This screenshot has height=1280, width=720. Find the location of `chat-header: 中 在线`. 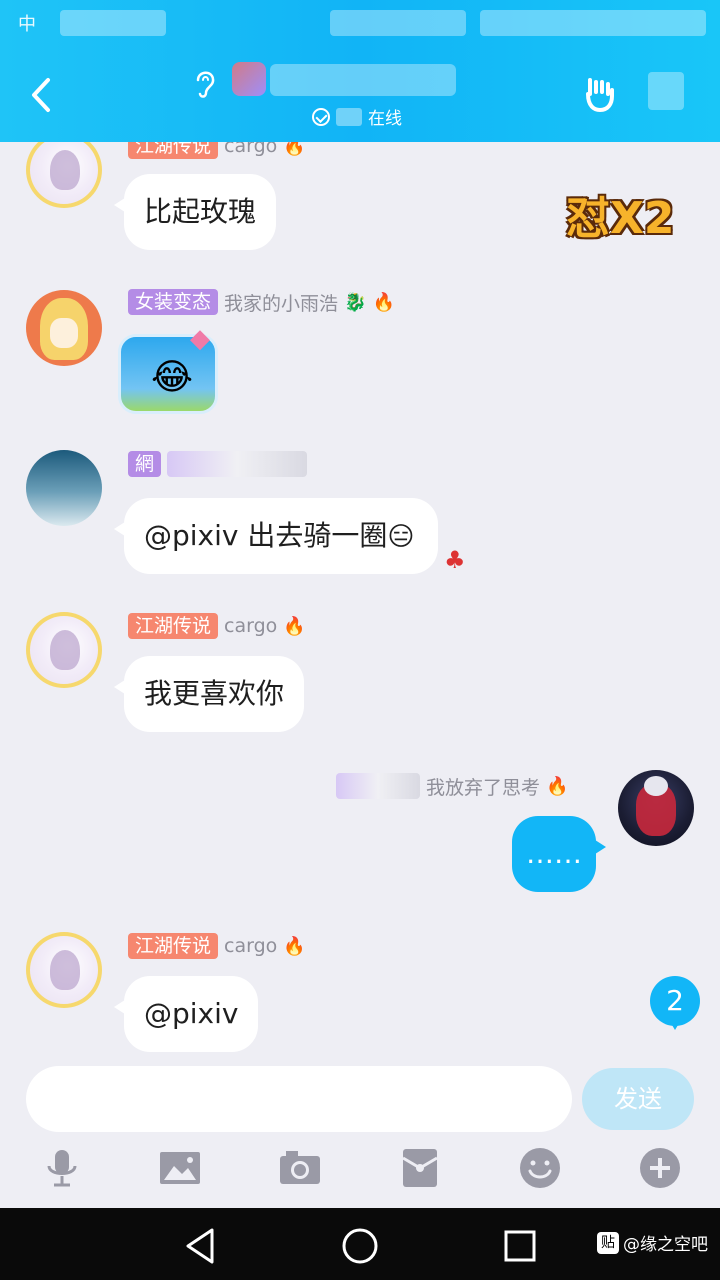

chat-header: 中 在线 is located at coordinates (360, 71).